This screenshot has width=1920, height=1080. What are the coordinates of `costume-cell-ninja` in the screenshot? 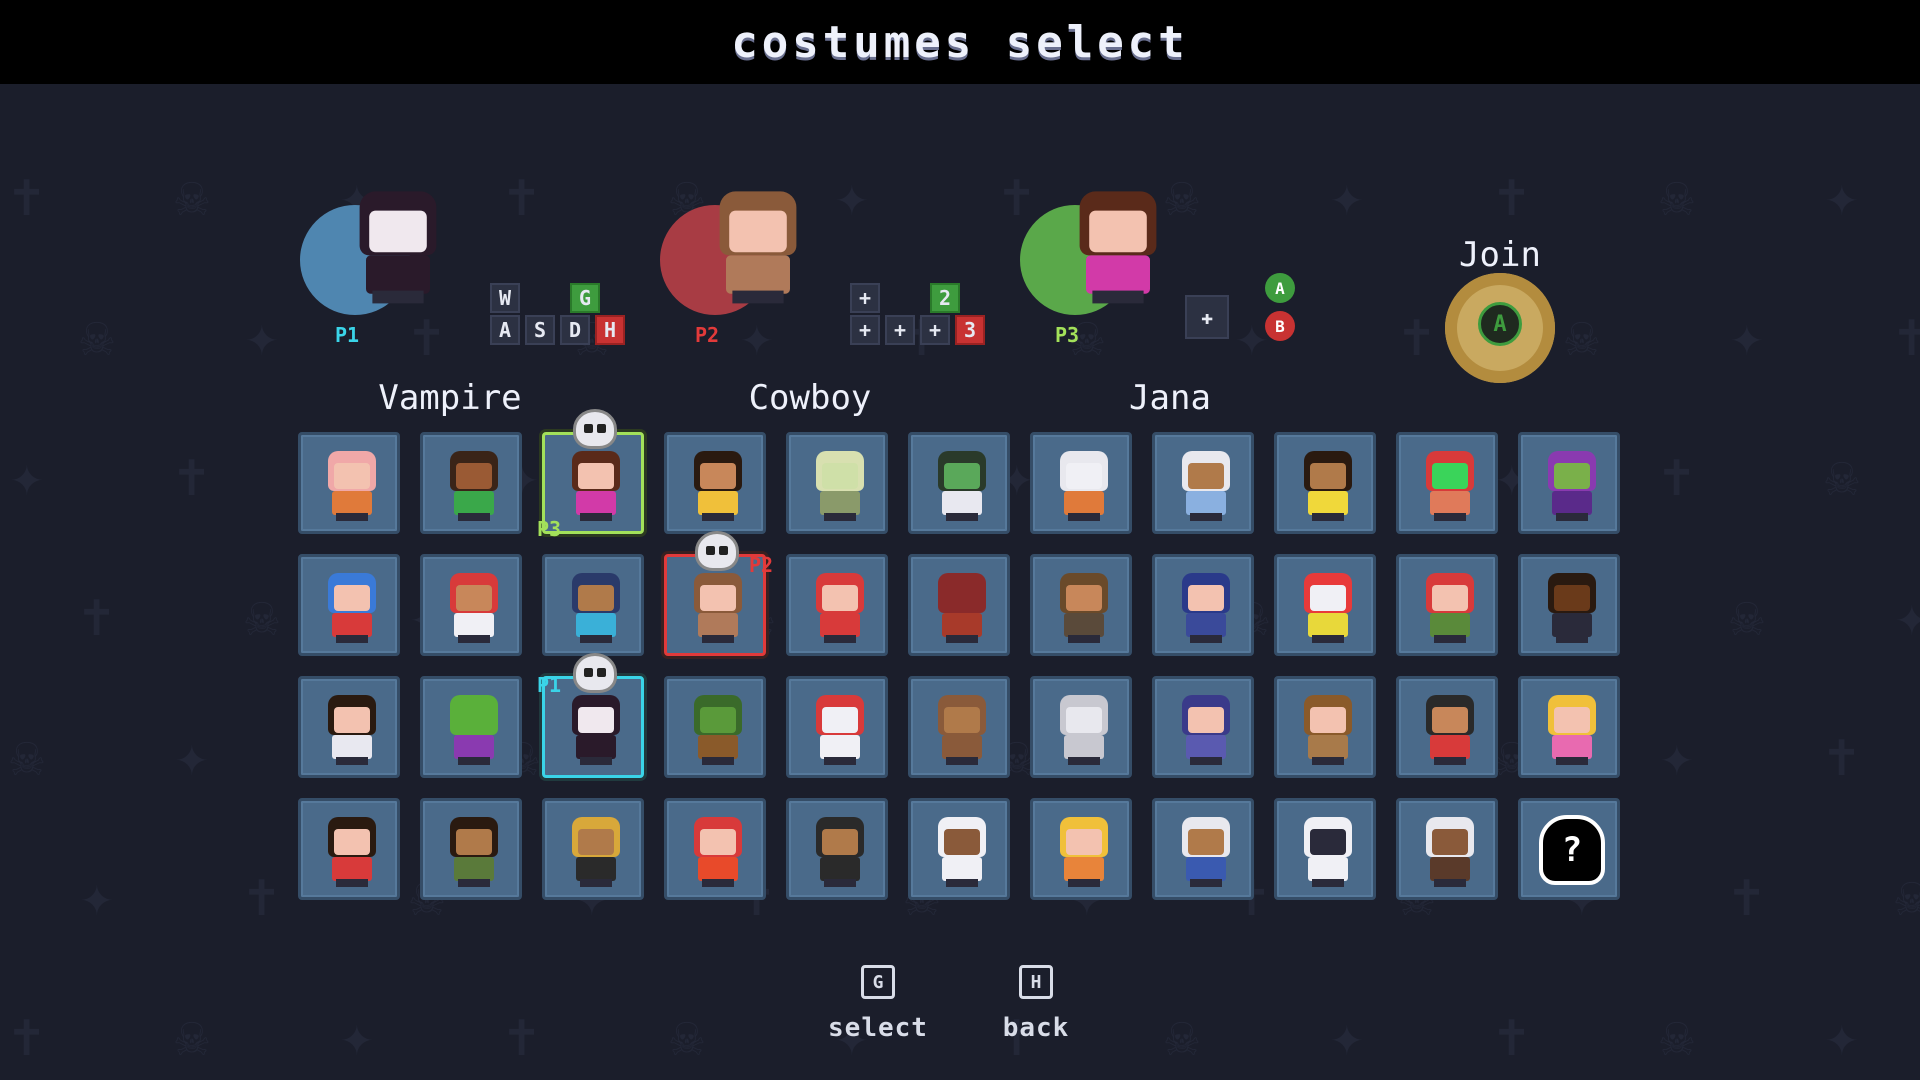 It's located at (959, 605).